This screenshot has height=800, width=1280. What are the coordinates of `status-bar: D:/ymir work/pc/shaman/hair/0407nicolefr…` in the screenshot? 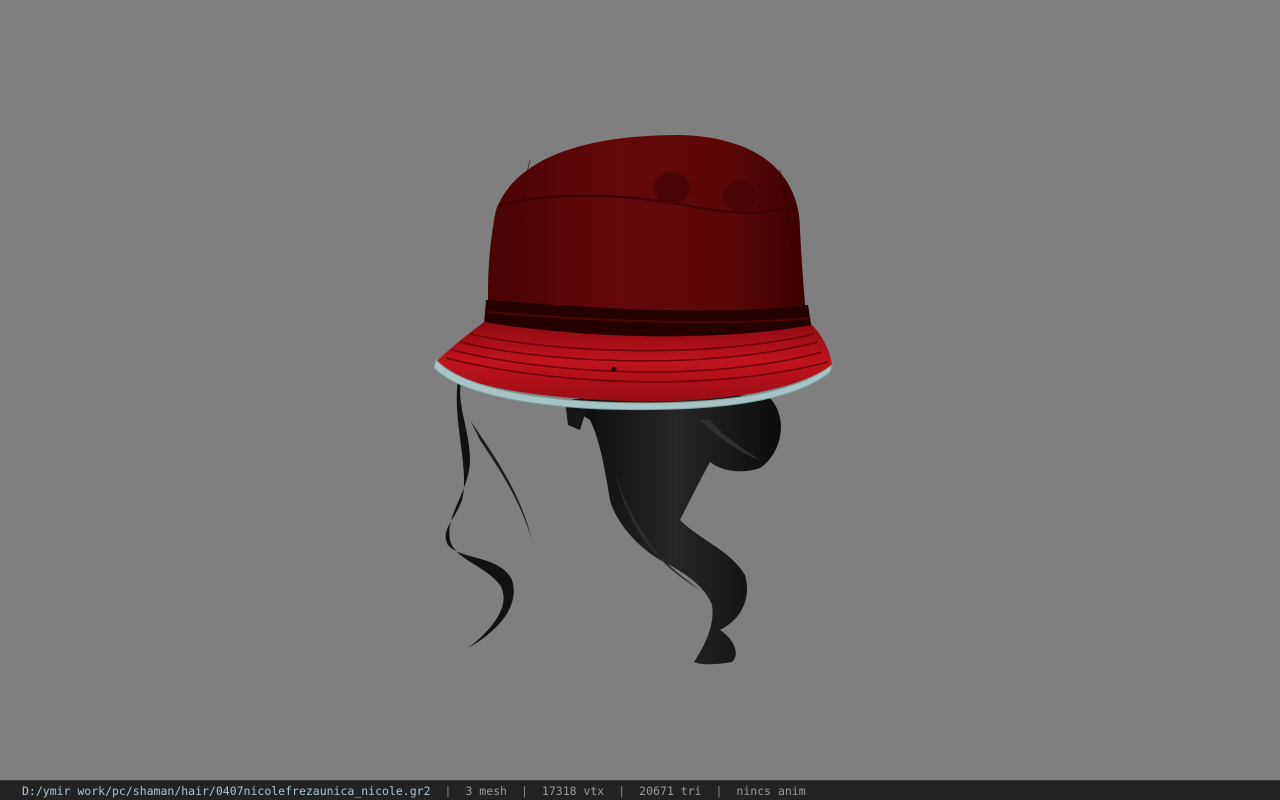 It's located at (640, 790).